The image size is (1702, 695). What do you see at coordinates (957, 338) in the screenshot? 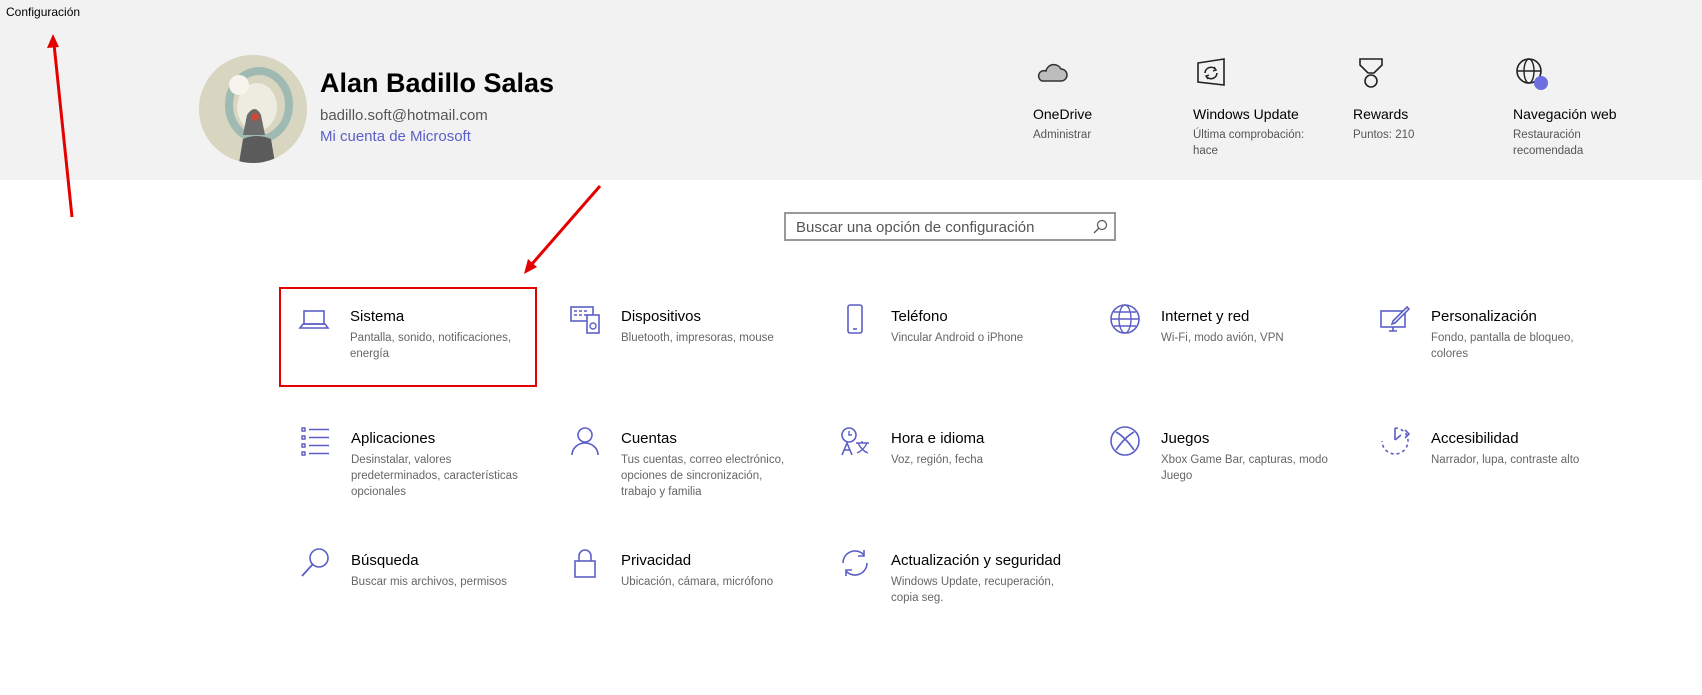
I see `tile-subtitle: Vincular Android o iPhone` at bounding box center [957, 338].